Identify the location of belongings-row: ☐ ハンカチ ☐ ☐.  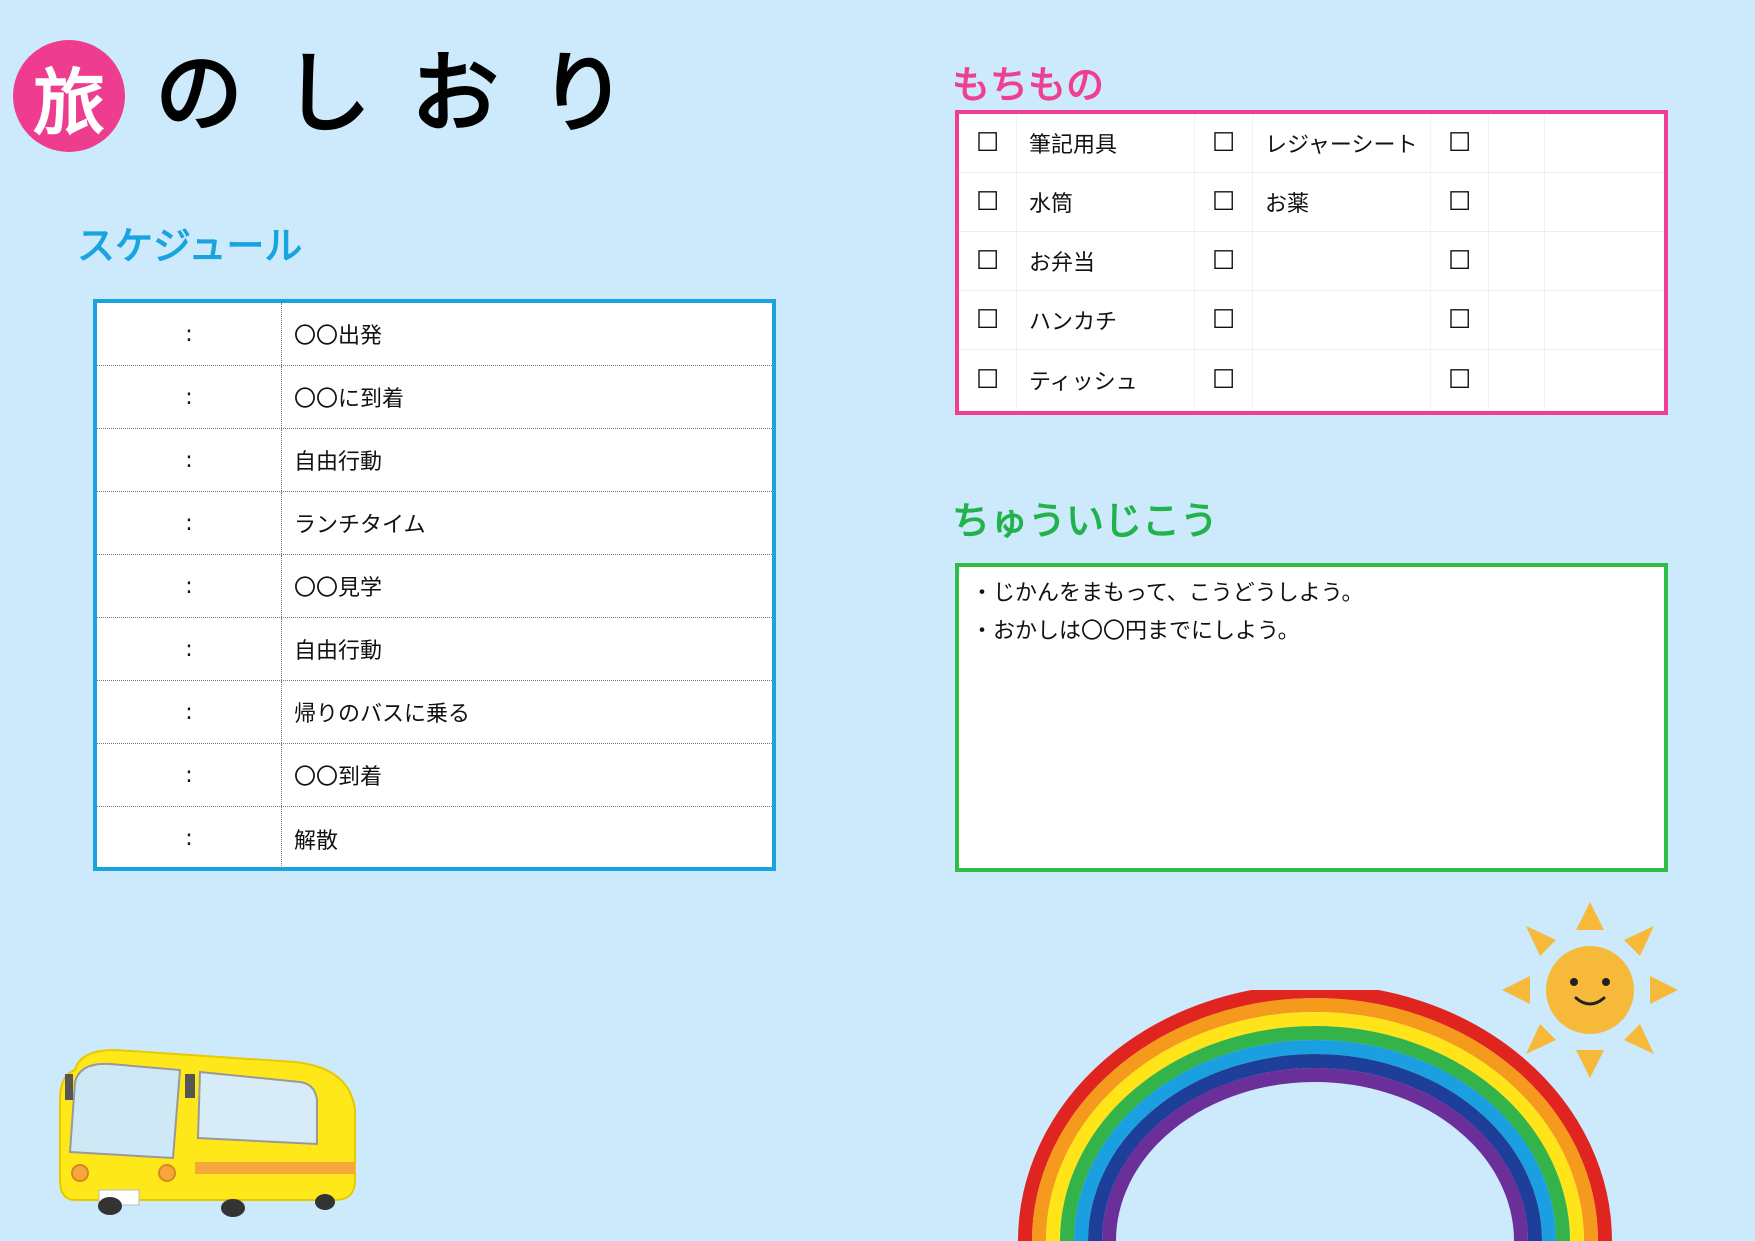
(1311, 320).